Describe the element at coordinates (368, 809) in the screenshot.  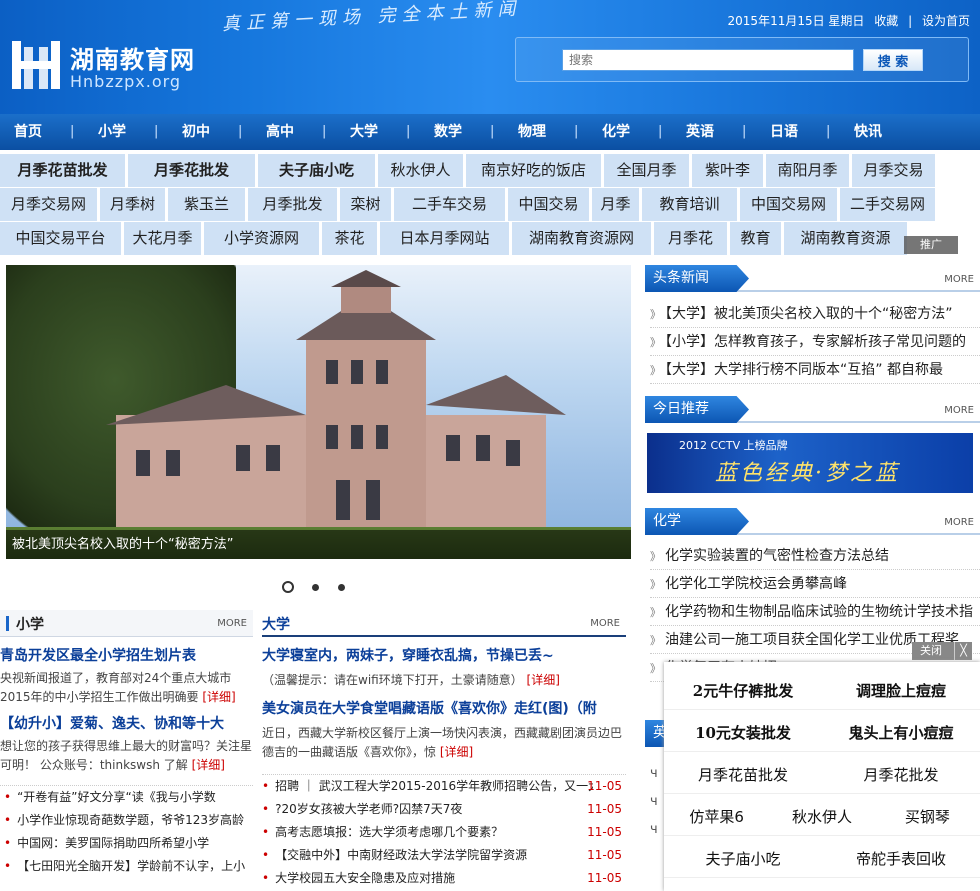
I see `list-item-title: ?20岁女孩被大学老师?囚禁7天7夜` at that location.